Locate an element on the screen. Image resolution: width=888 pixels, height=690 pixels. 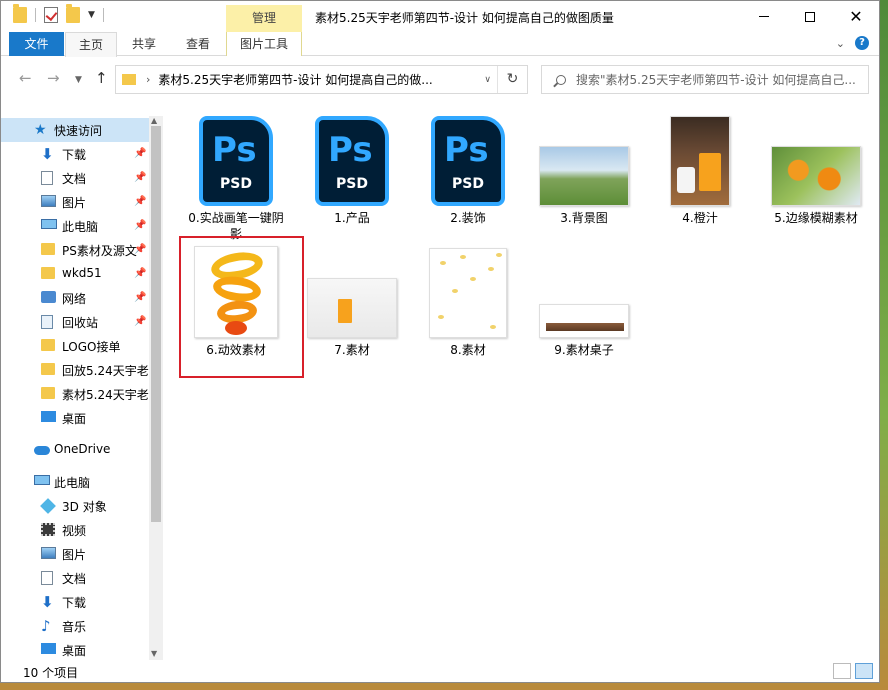
window-title: 素材5.25天宇老师第四节-设计 如何提高自己的做图质量 is located at coordinates (464, 18).